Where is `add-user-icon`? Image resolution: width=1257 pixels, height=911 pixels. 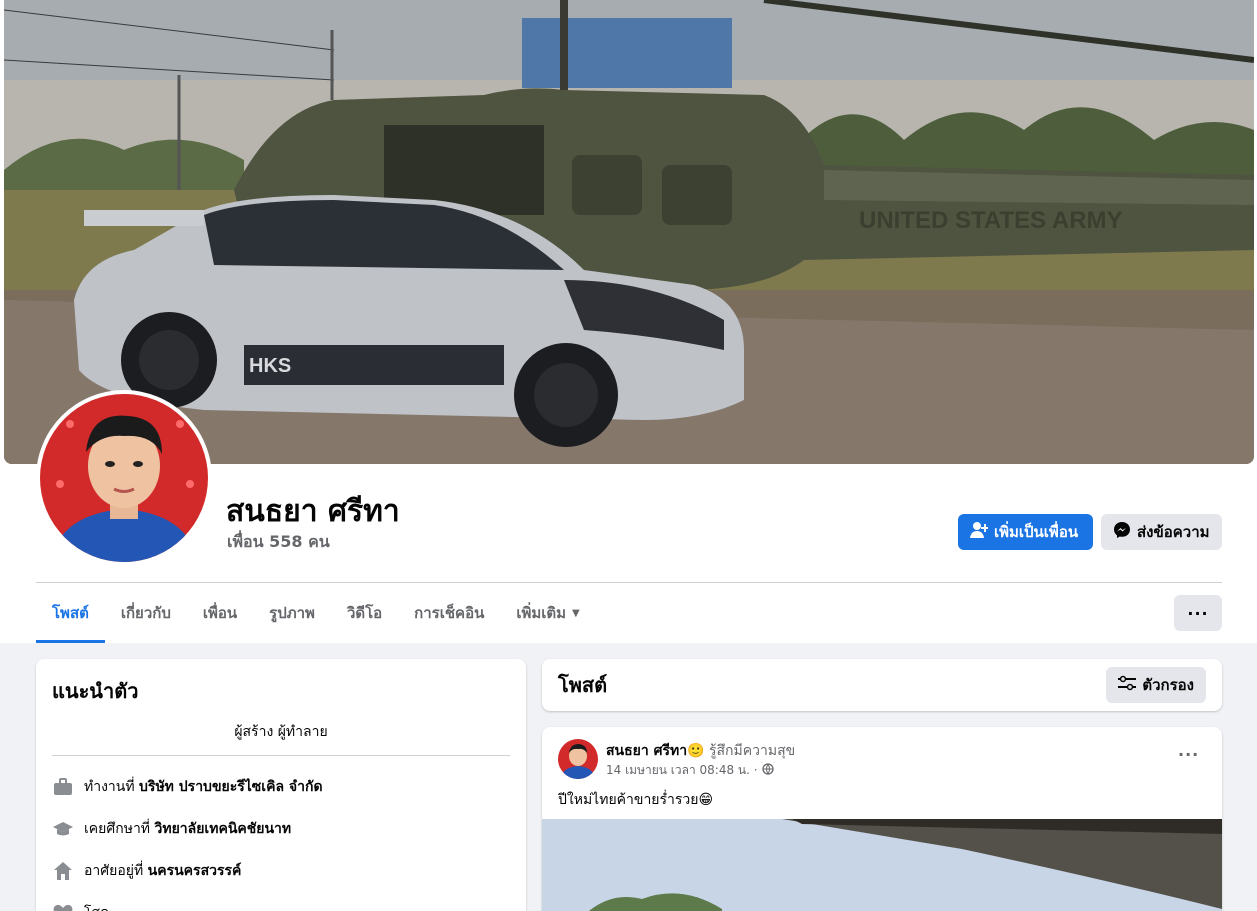
add-user-icon is located at coordinates (979, 532).